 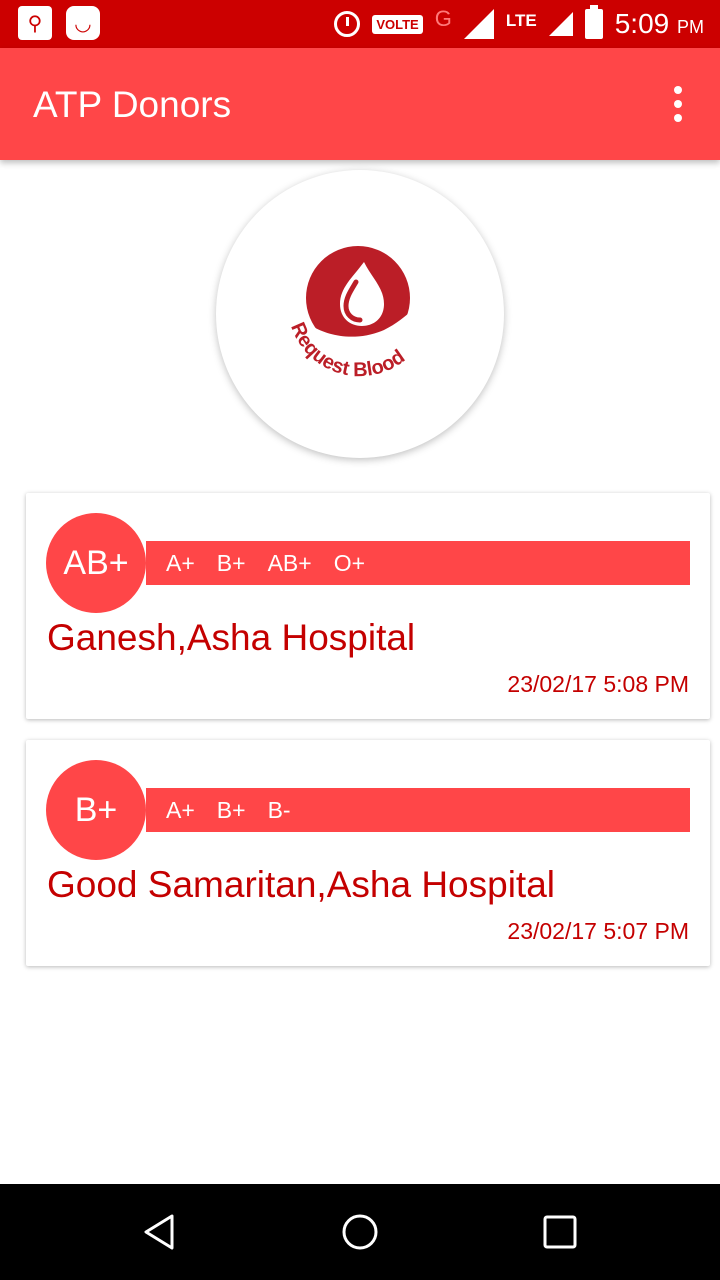 I want to click on compatible-group: AB+, so click(x=289, y=562).